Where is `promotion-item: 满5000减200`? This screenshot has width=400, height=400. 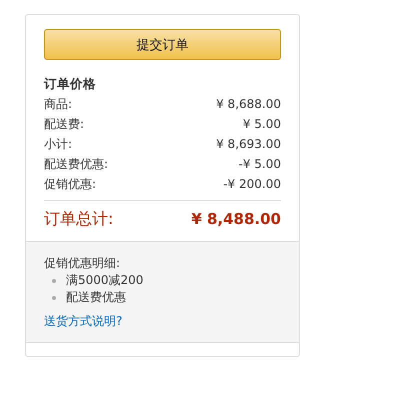
promotion-item: 满5000减200 is located at coordinates (105, 280).